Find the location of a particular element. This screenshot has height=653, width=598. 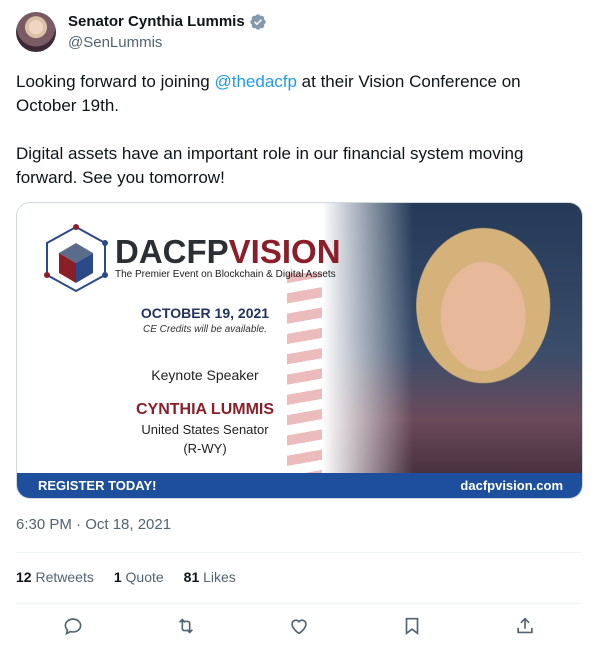

quotes-count: 1 is located at coordinates (117, 577).